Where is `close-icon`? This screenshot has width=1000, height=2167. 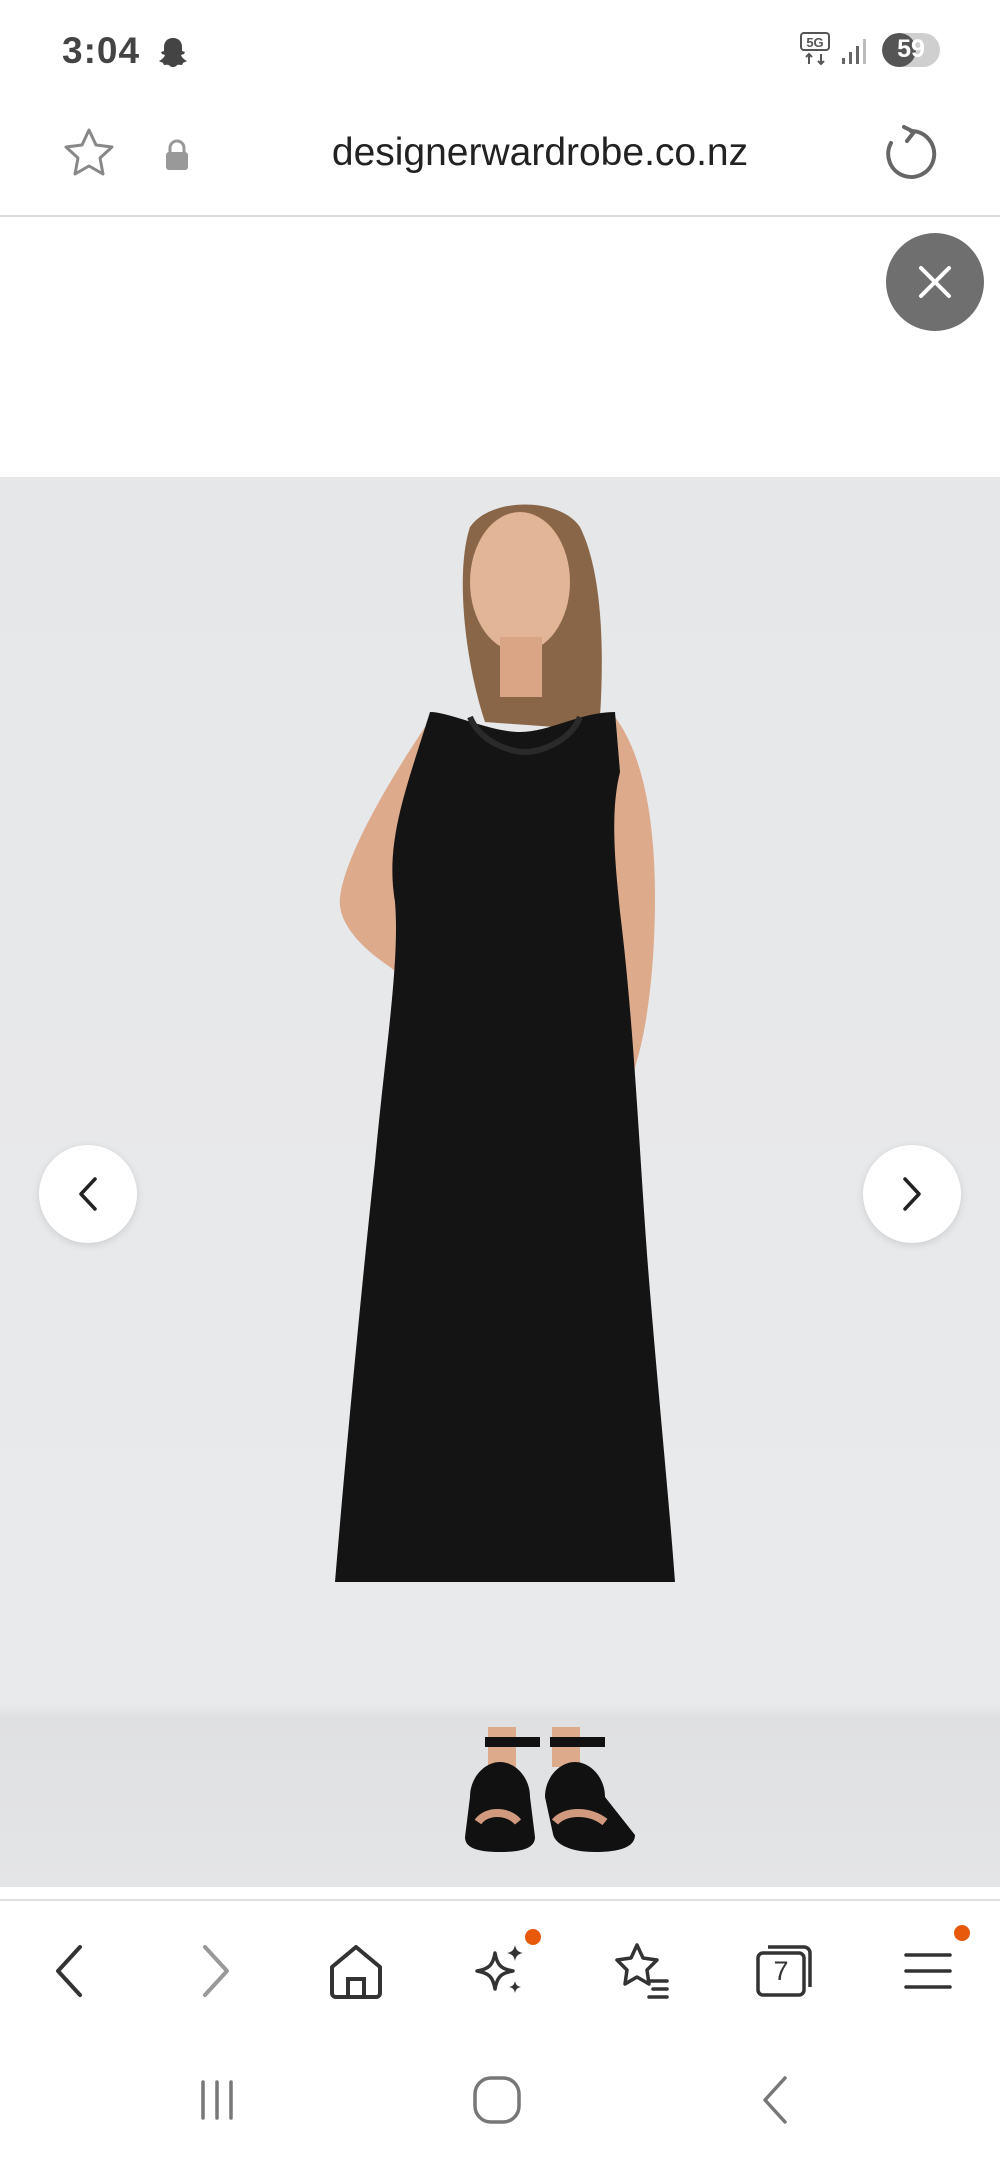
close-icon is located at coordinates (935, 282).